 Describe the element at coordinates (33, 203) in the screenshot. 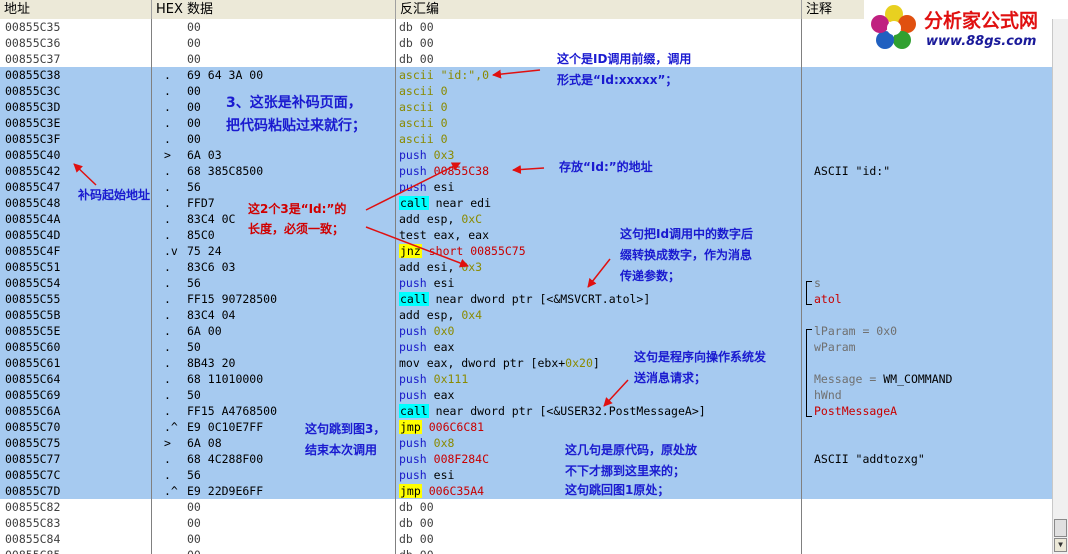

I see `row-address: 00855C48` at that location.